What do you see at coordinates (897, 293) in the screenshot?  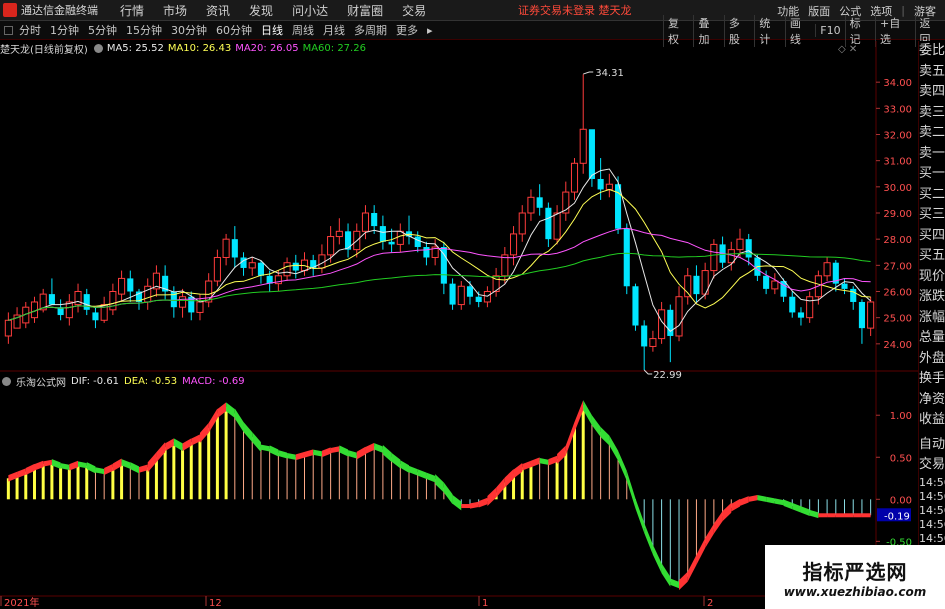 I see `price-tick-label: 26.00` at bounding box center [897, 293].